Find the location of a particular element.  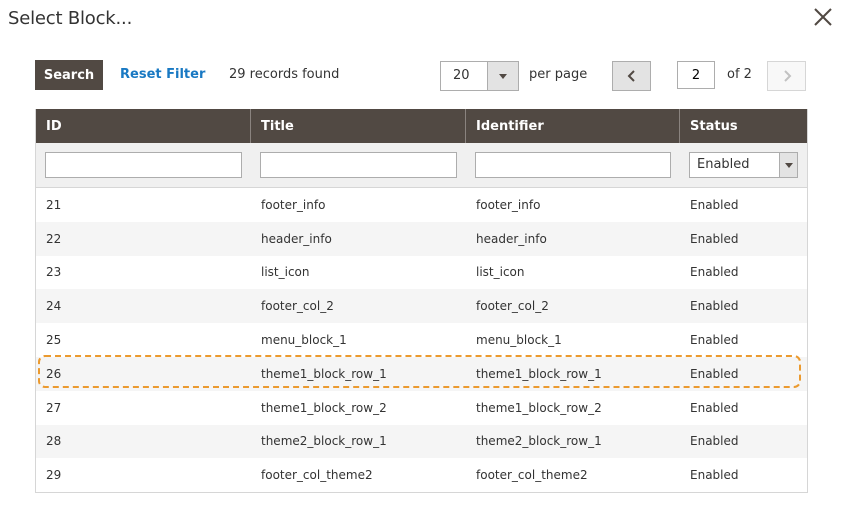

cell-title: list_icon is located at coordinates (285, 272).